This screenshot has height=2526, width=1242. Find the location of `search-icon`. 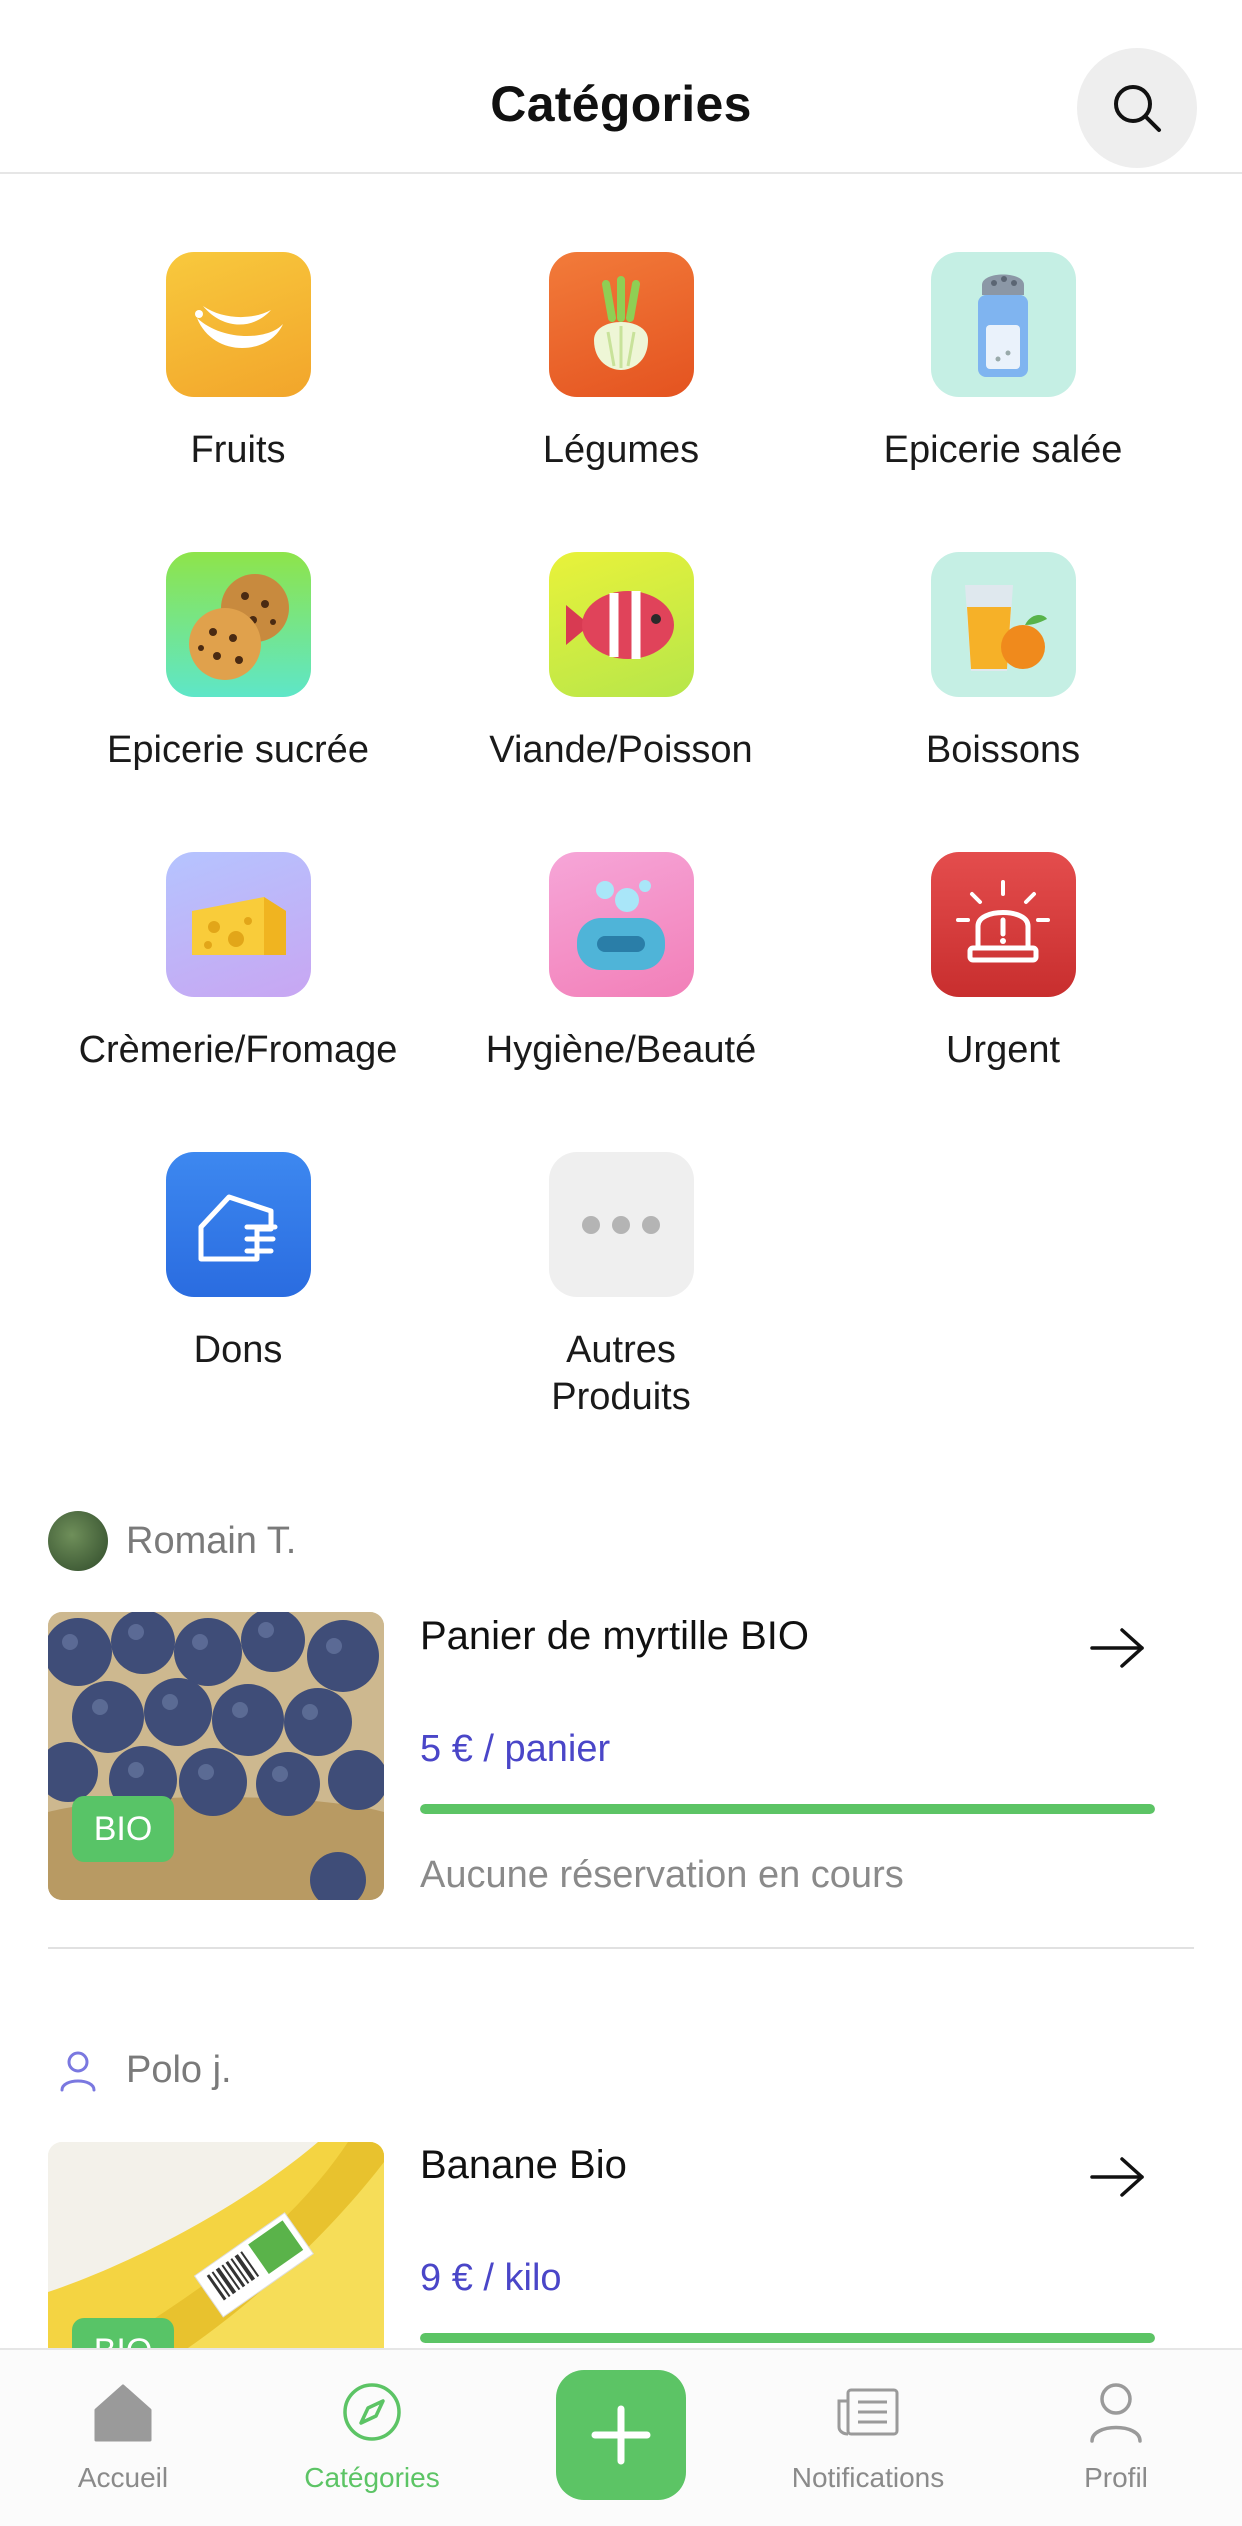

search-icon is located at coordinates (1137, 108).